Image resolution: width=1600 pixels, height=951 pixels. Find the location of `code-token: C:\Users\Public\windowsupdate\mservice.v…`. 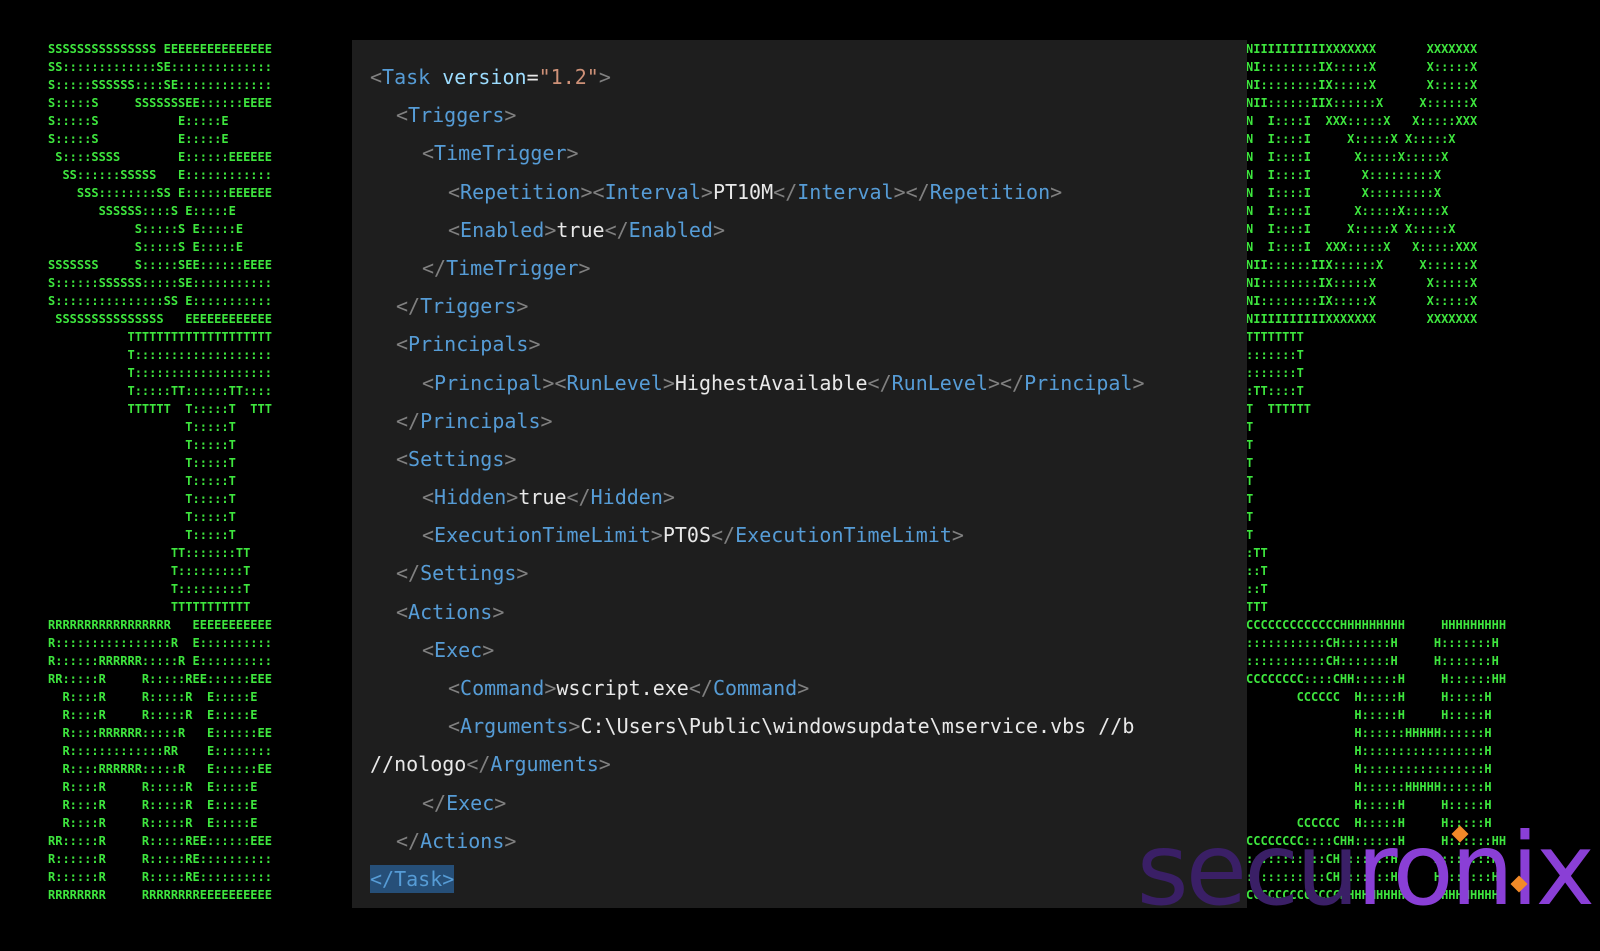

code-token: C:\Users\Public\windowsupdate\mservice.v… is located at coordinates (857, 726).